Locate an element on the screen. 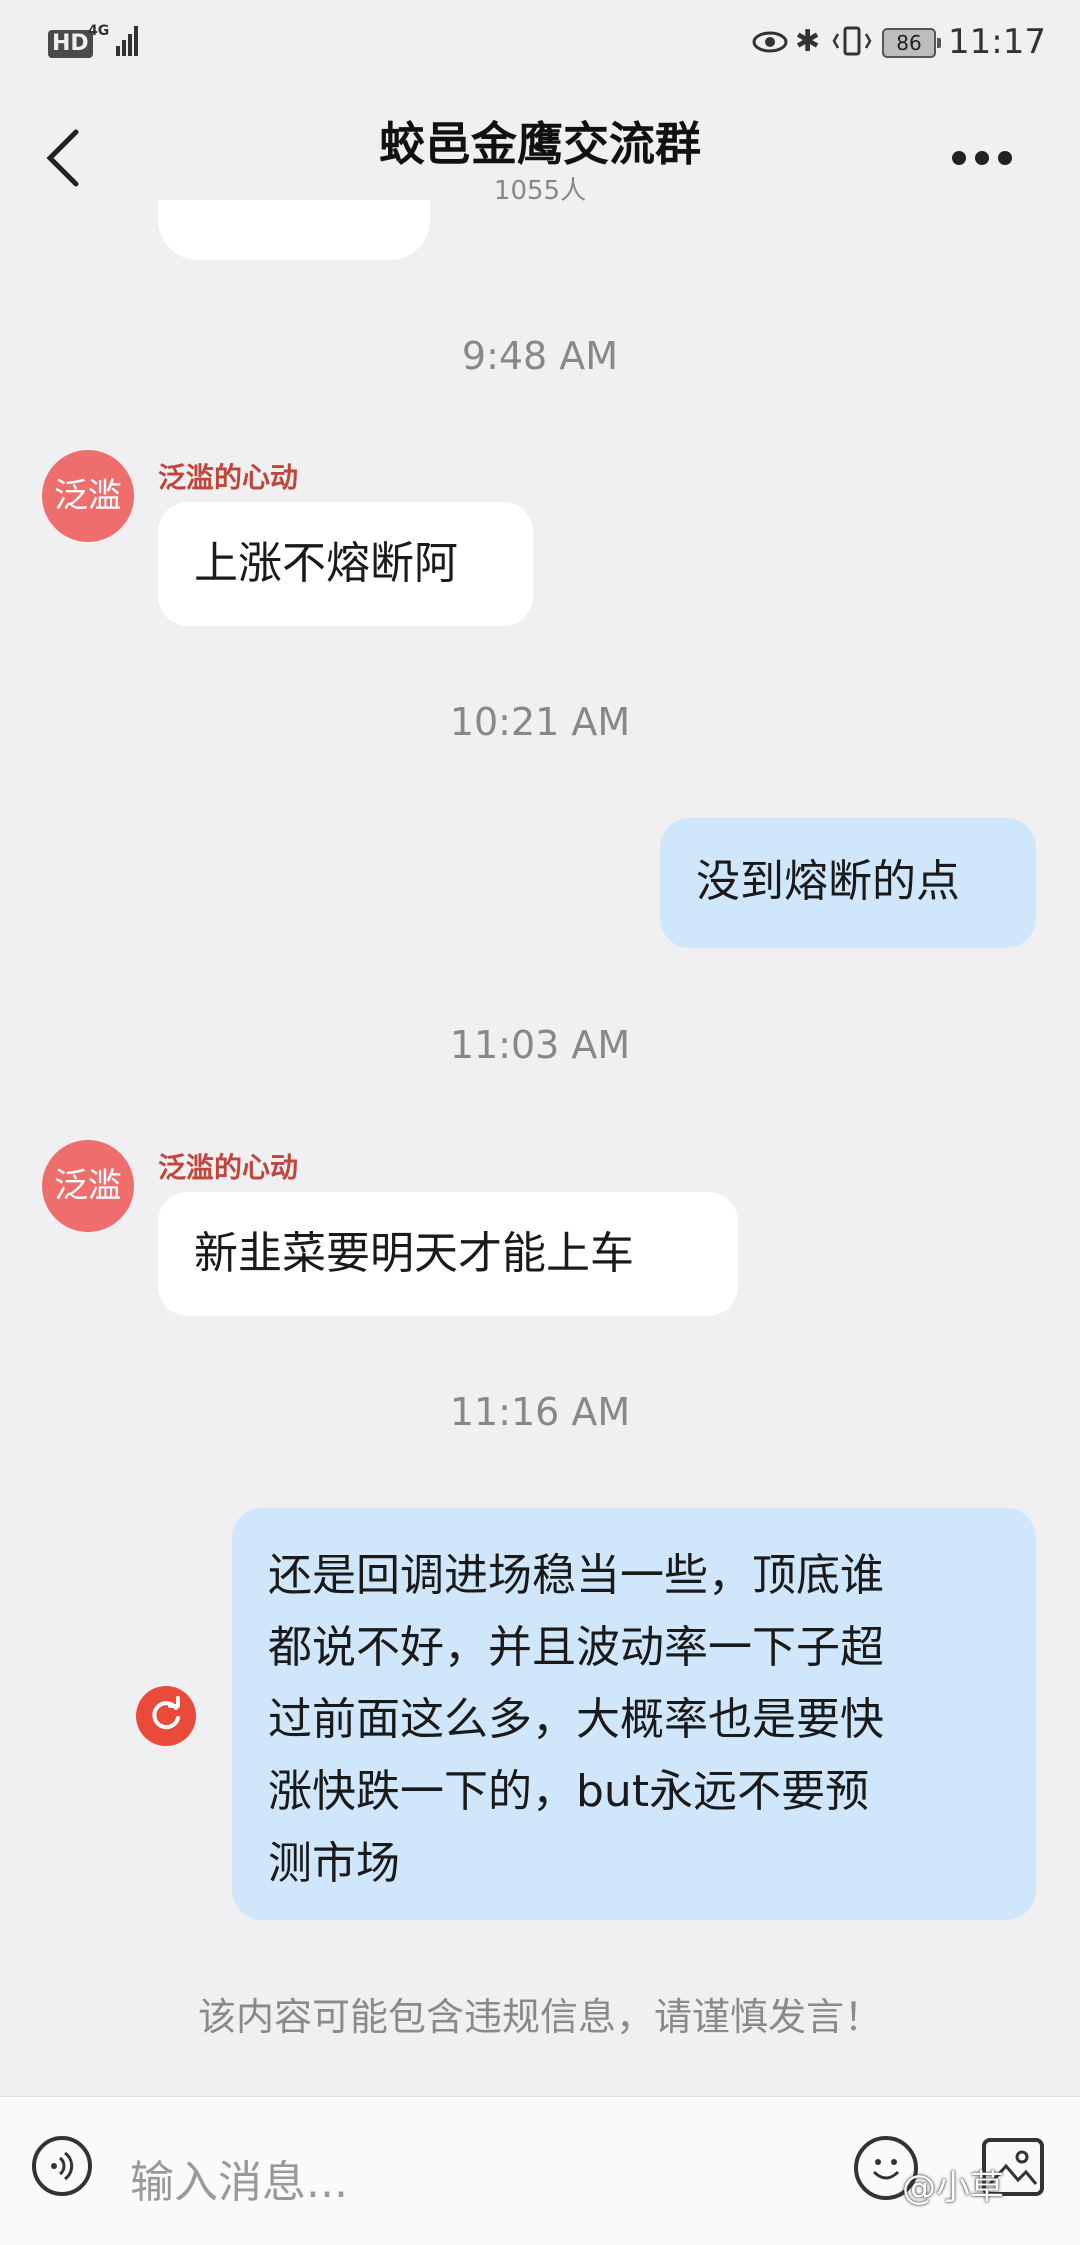 Image resolution: width=1080 pixels, height=2245 pixels. timestamp: 11:16 AM is located at coordinates (540, 1412).